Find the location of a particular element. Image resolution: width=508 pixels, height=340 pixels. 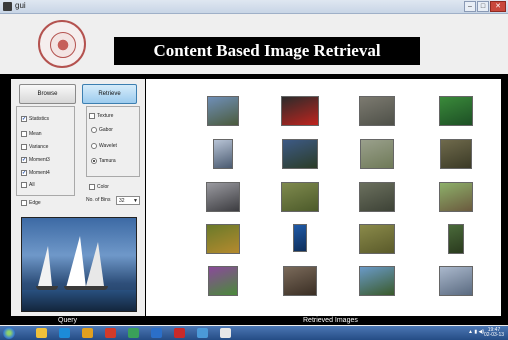

wavelet-radio: Wavelet is located at coordinates (104, 146).